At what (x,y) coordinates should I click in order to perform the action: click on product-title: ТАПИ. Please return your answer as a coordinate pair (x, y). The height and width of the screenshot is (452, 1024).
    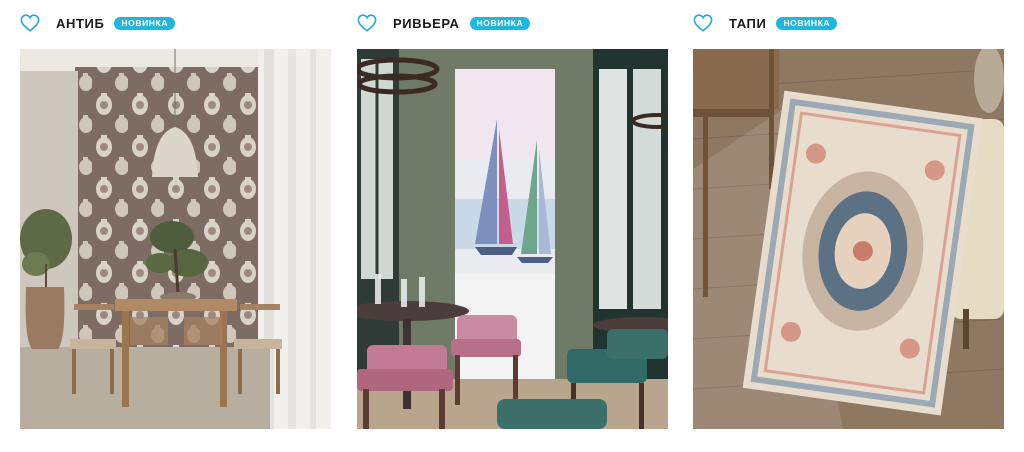
    Looking at the image, I should click on (747, 23).